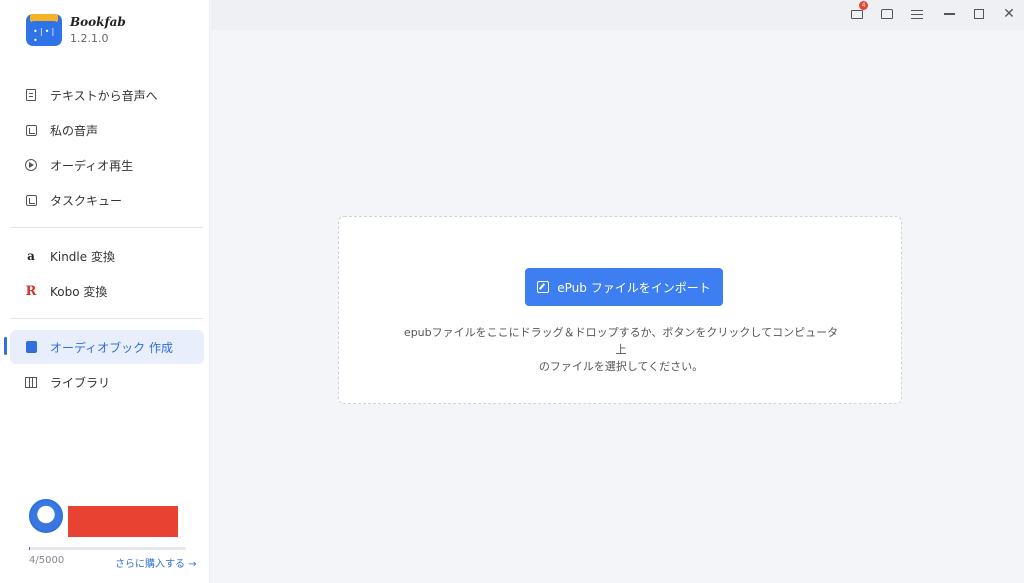  Describe the element at coordinates (31, 256) in the screenshot. I see `amazon-icon: a` at that location.